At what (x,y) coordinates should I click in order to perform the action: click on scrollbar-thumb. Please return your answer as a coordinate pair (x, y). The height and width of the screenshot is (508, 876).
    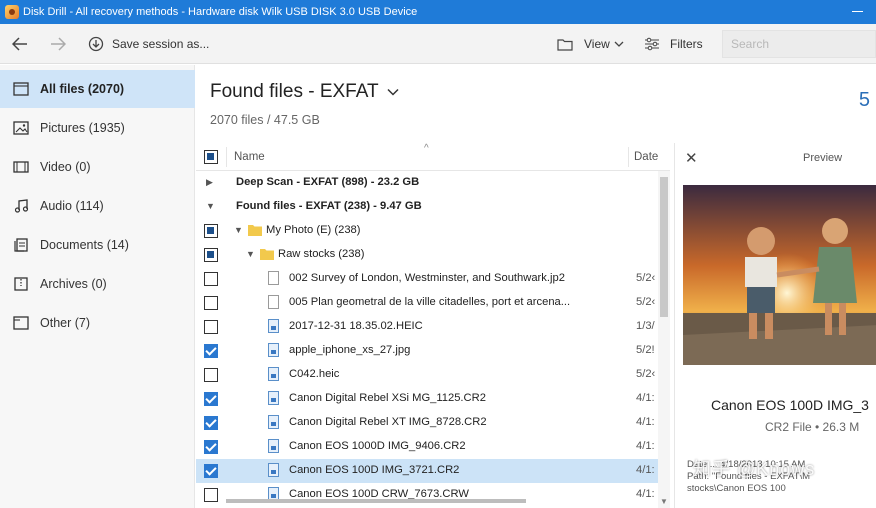
    Looking at the image, I should click on (664, 247).